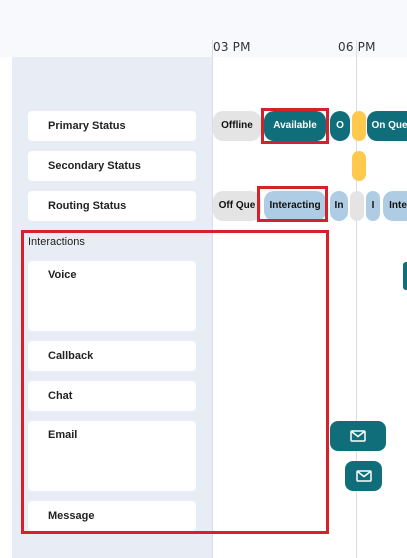 This screenshot has width=407, height=558. I want to click on row-label-email: Email, so click(112, 456).